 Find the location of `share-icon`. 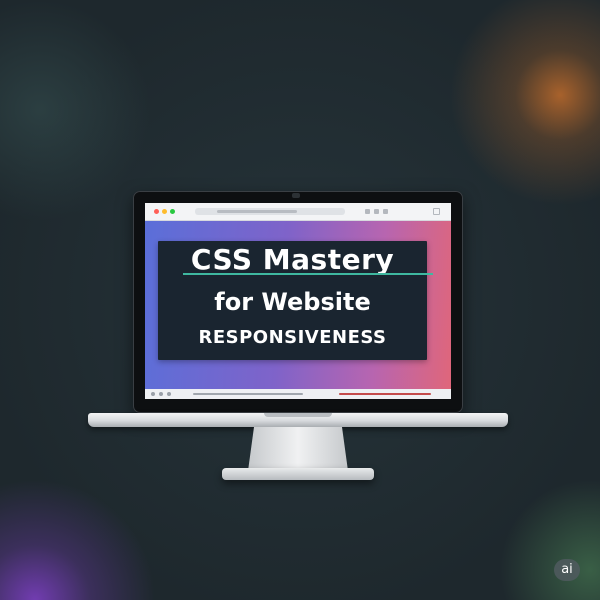

share-icon is located at coordinates (376, 211).